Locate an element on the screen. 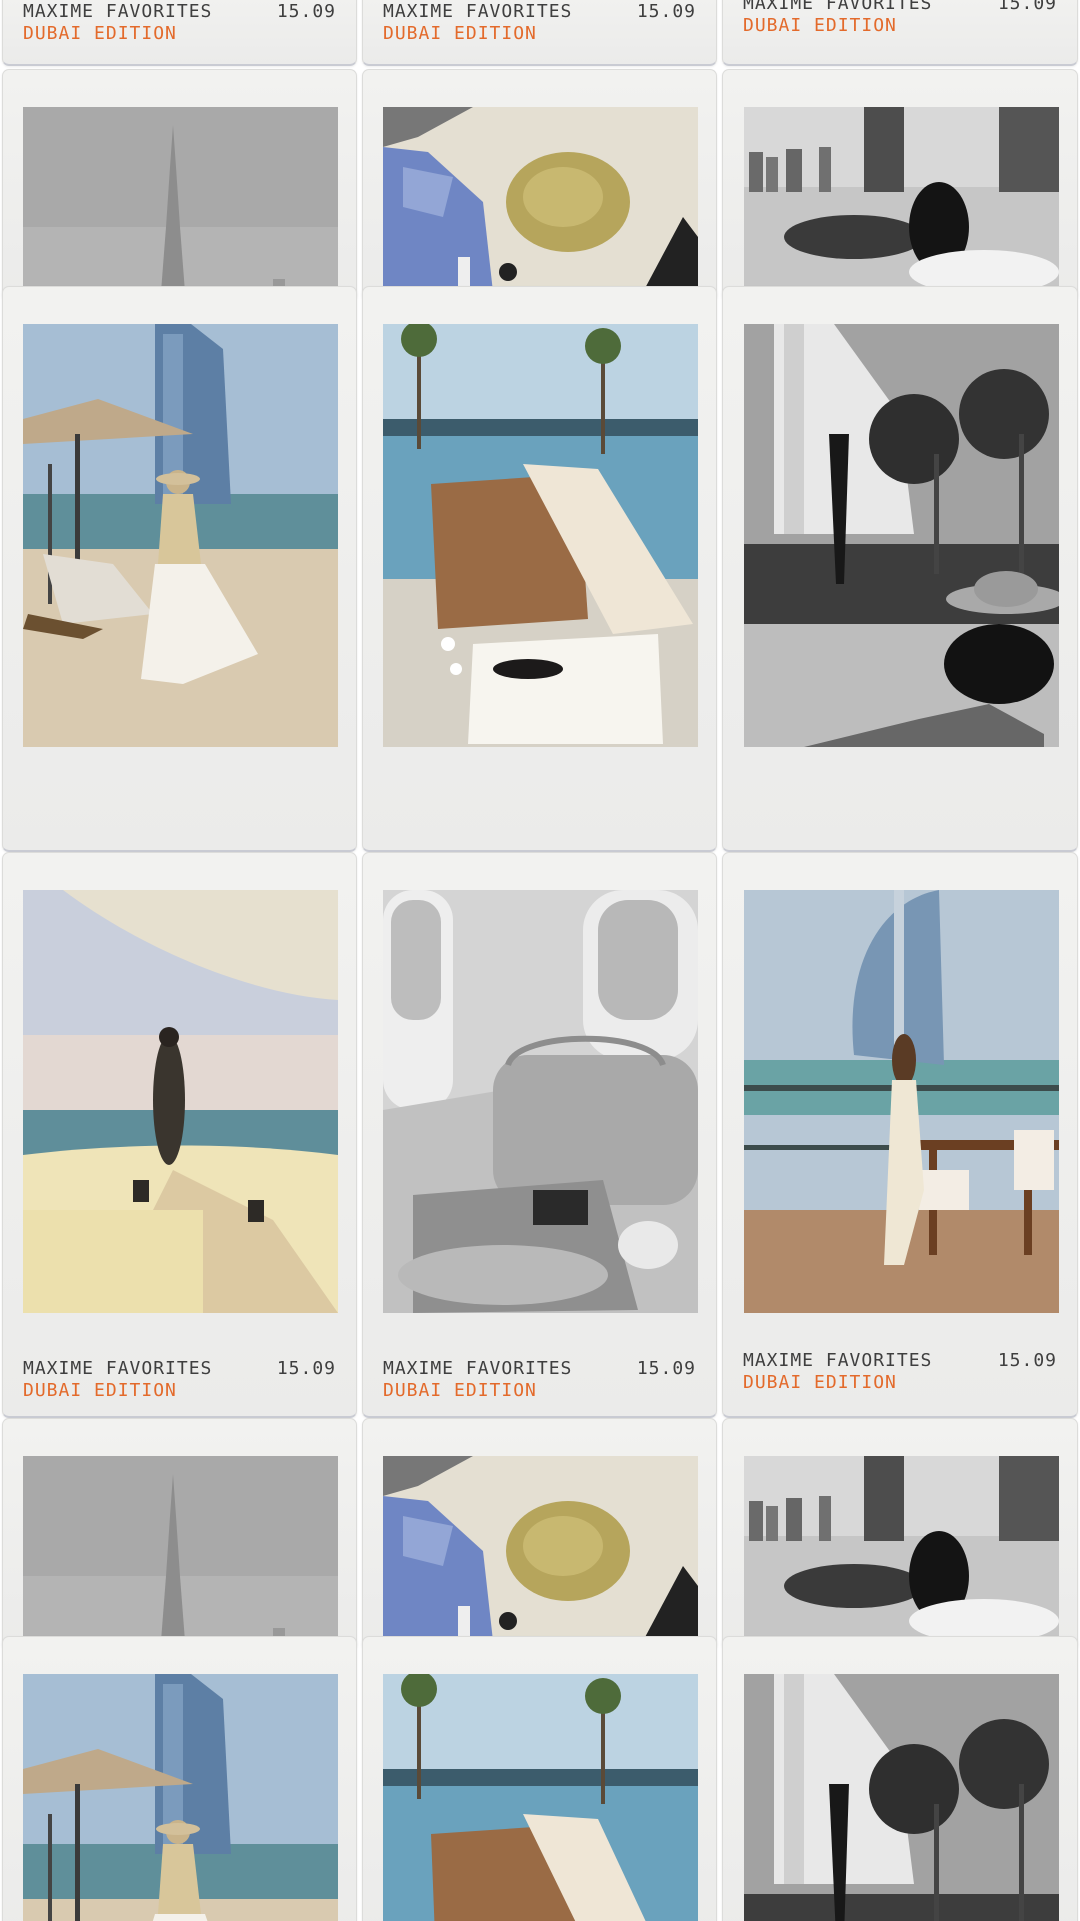 The image size is (1080, 1921). terrace-woman-photo is located at coordinates (180, 1101).